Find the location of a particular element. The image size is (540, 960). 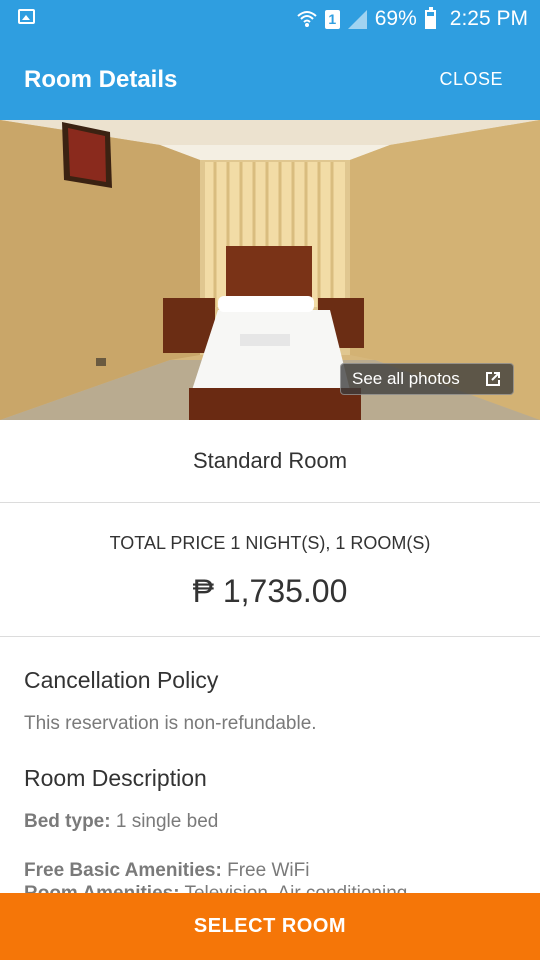

bed-type-row: Bed type: 1 single bed is located at coordinates (121, 822).